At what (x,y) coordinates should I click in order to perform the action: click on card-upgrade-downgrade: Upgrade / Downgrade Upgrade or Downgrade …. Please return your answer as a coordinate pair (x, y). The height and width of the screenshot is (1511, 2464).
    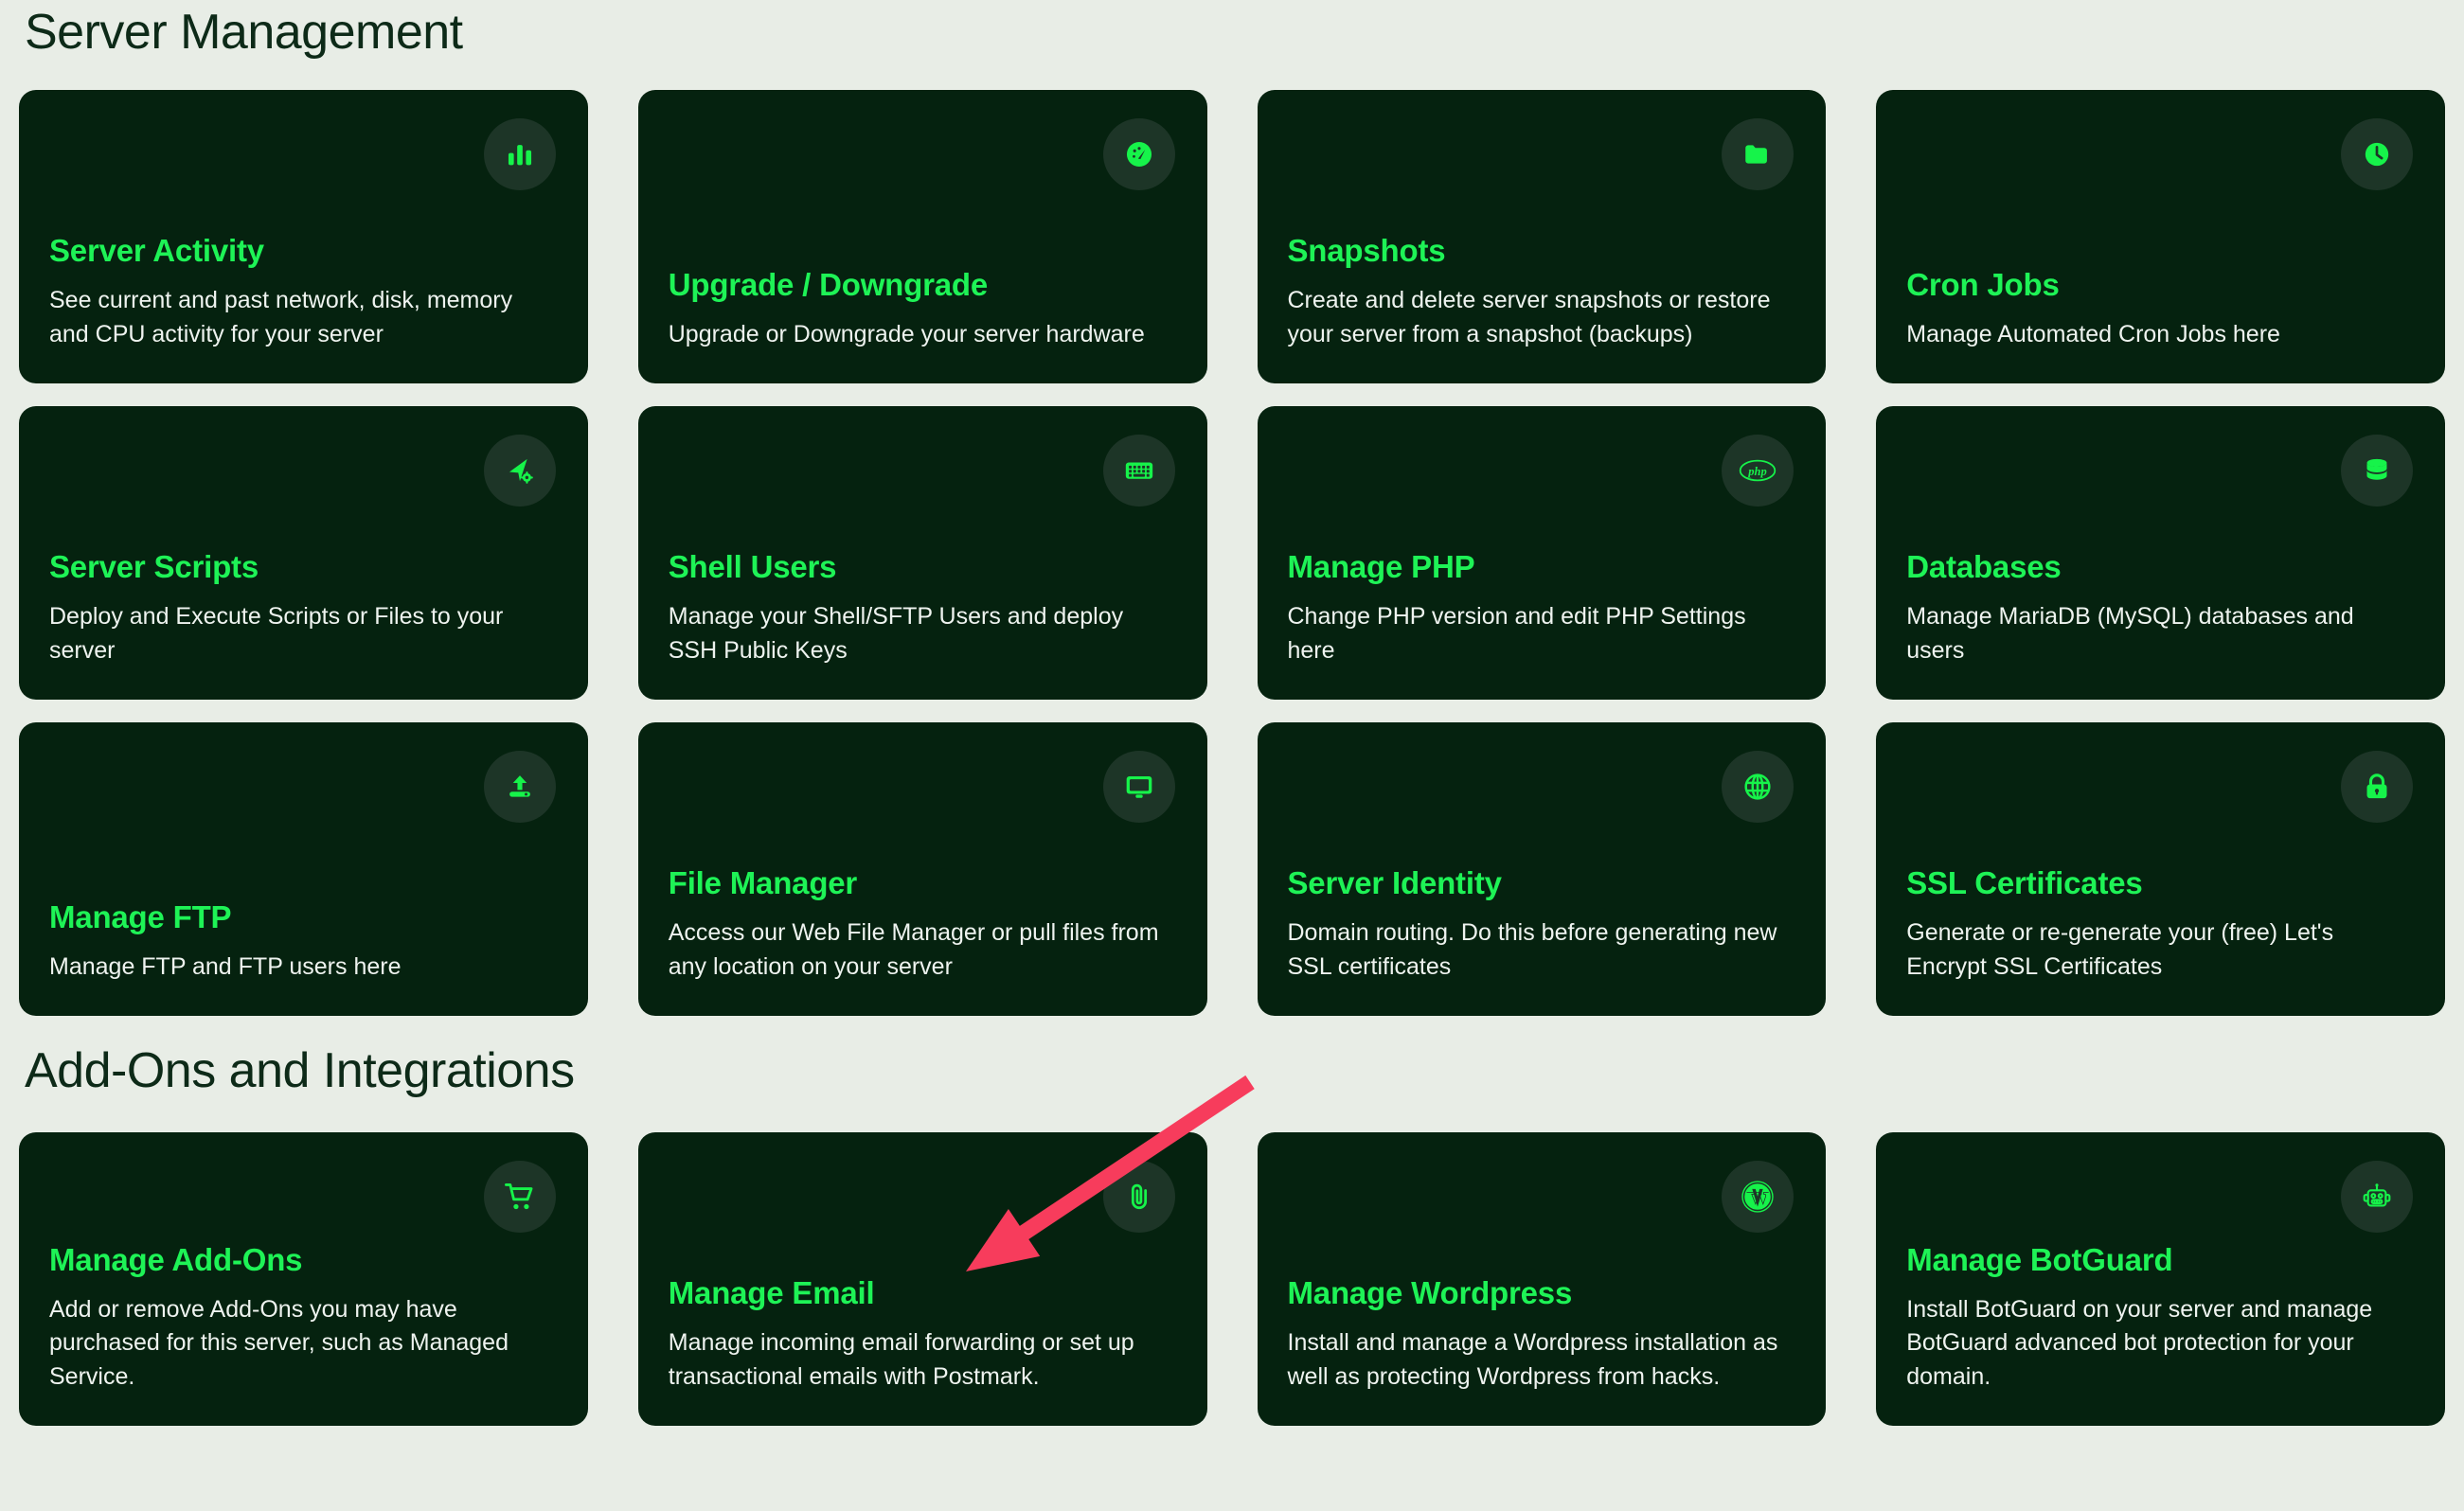
    Looking at the image, I should click on (928, 241).